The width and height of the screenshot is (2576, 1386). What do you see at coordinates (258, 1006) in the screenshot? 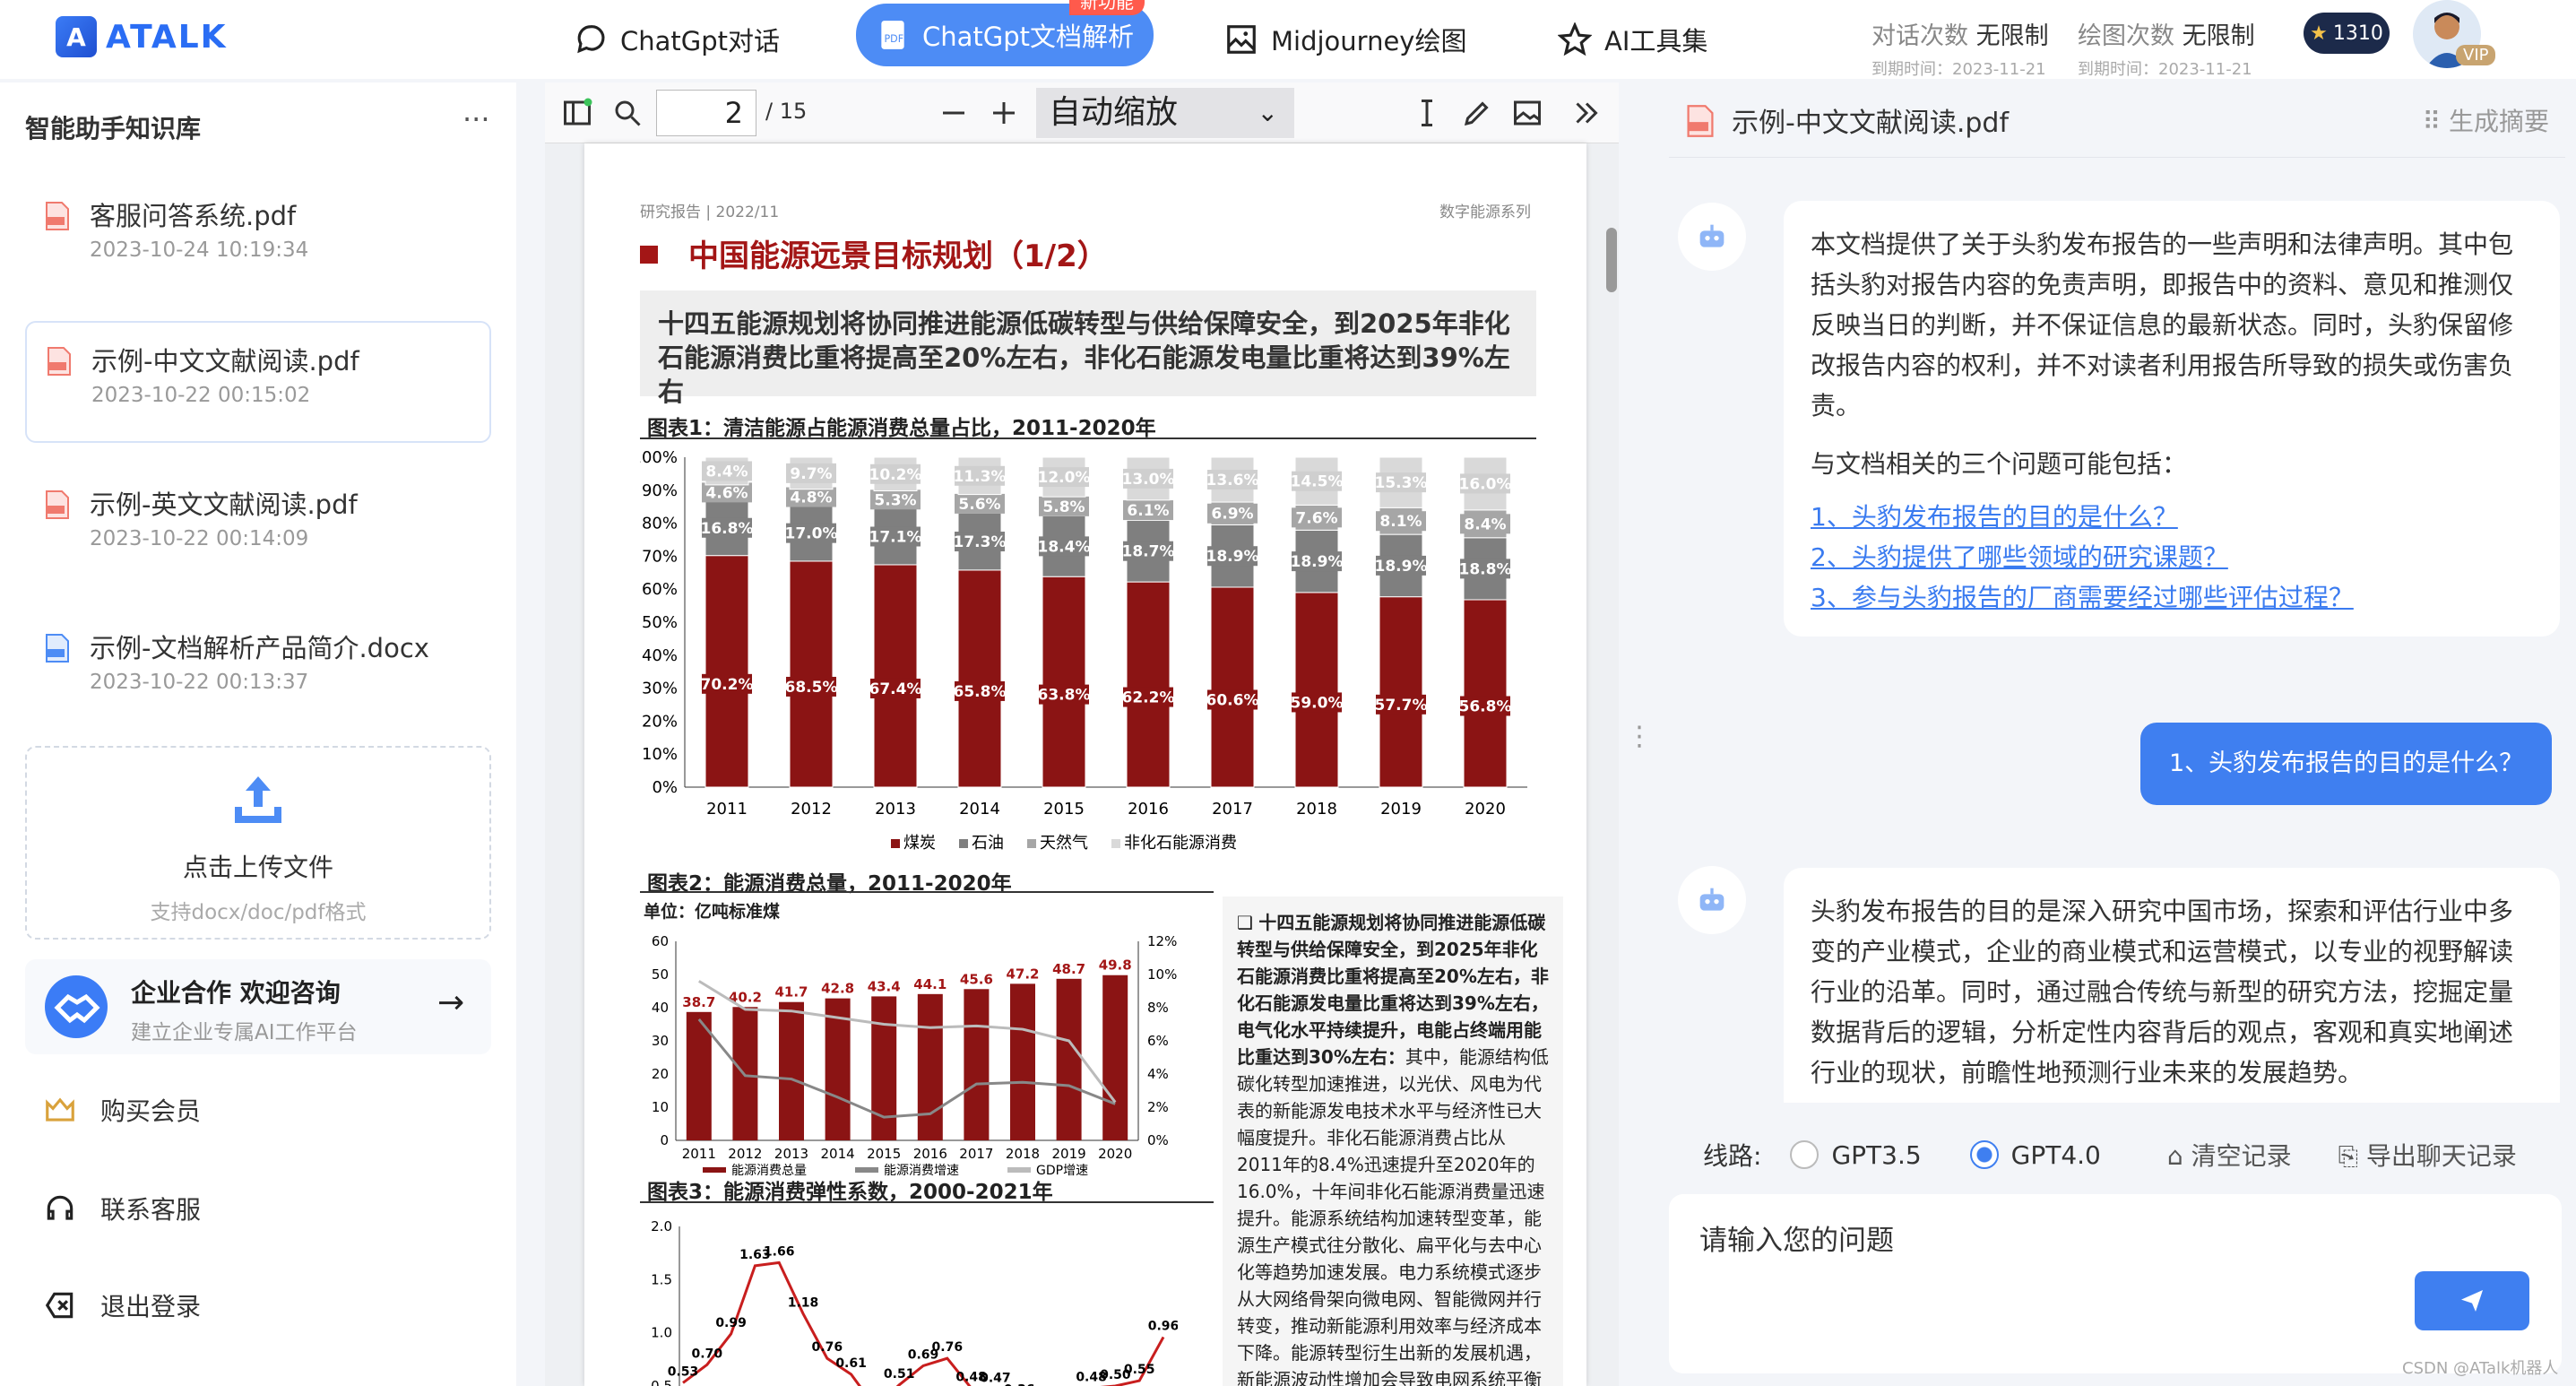
I see `enterprise-coop-card: 企业合作 欢迎咨询 建立企业专属AI工作平台 →` at bounding box center [258, 1006].